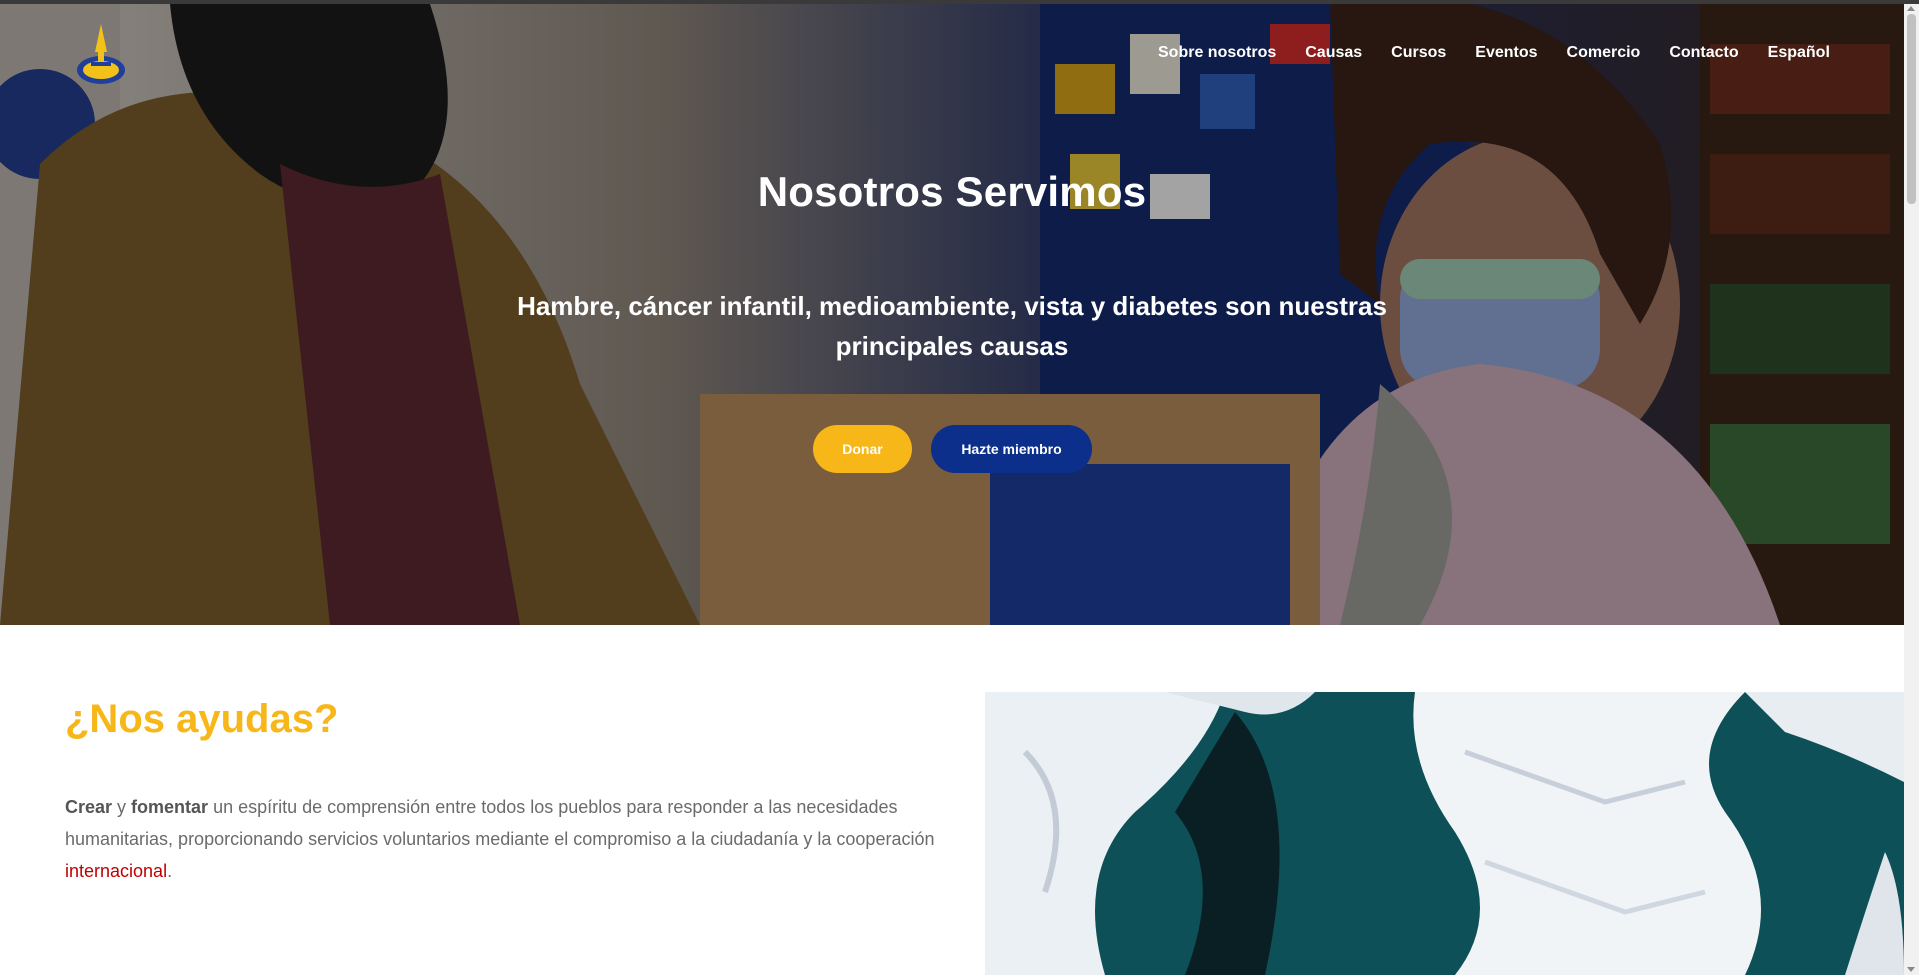  I want to click on become-member-button: Hazte miembro, so click(1011, 449).